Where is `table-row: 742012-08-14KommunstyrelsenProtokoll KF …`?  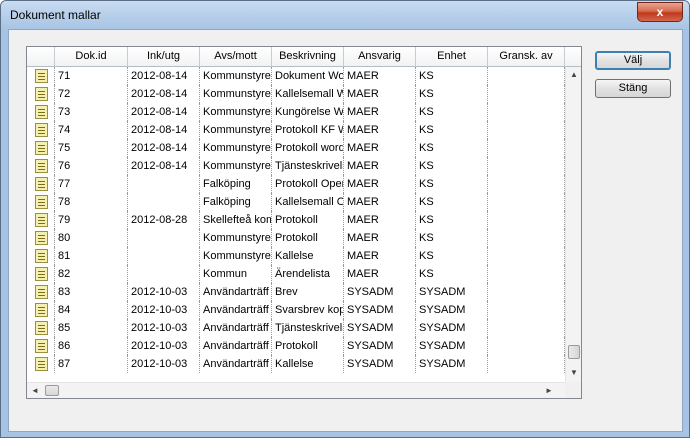
table-row: 742012-08-14KommunstyrelsenProtokoll KF … is located at coordinates (296, 130).